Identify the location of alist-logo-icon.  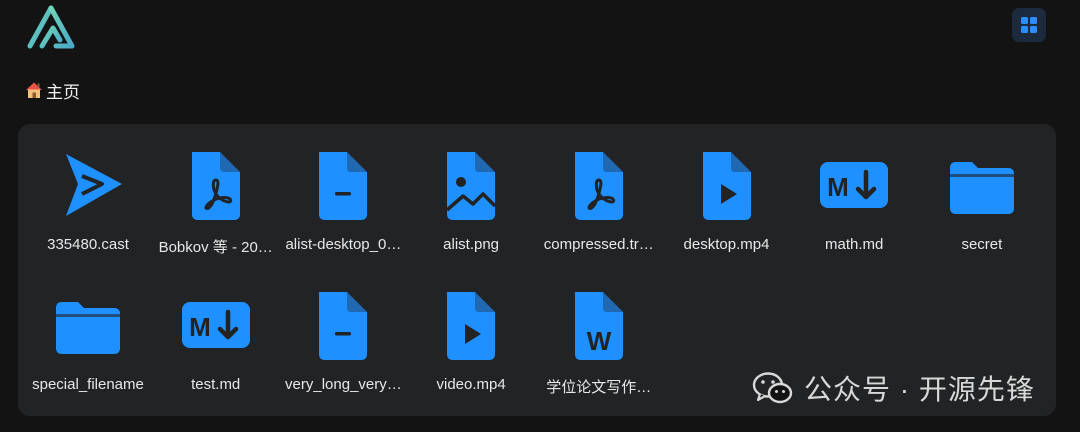
(51, 27).